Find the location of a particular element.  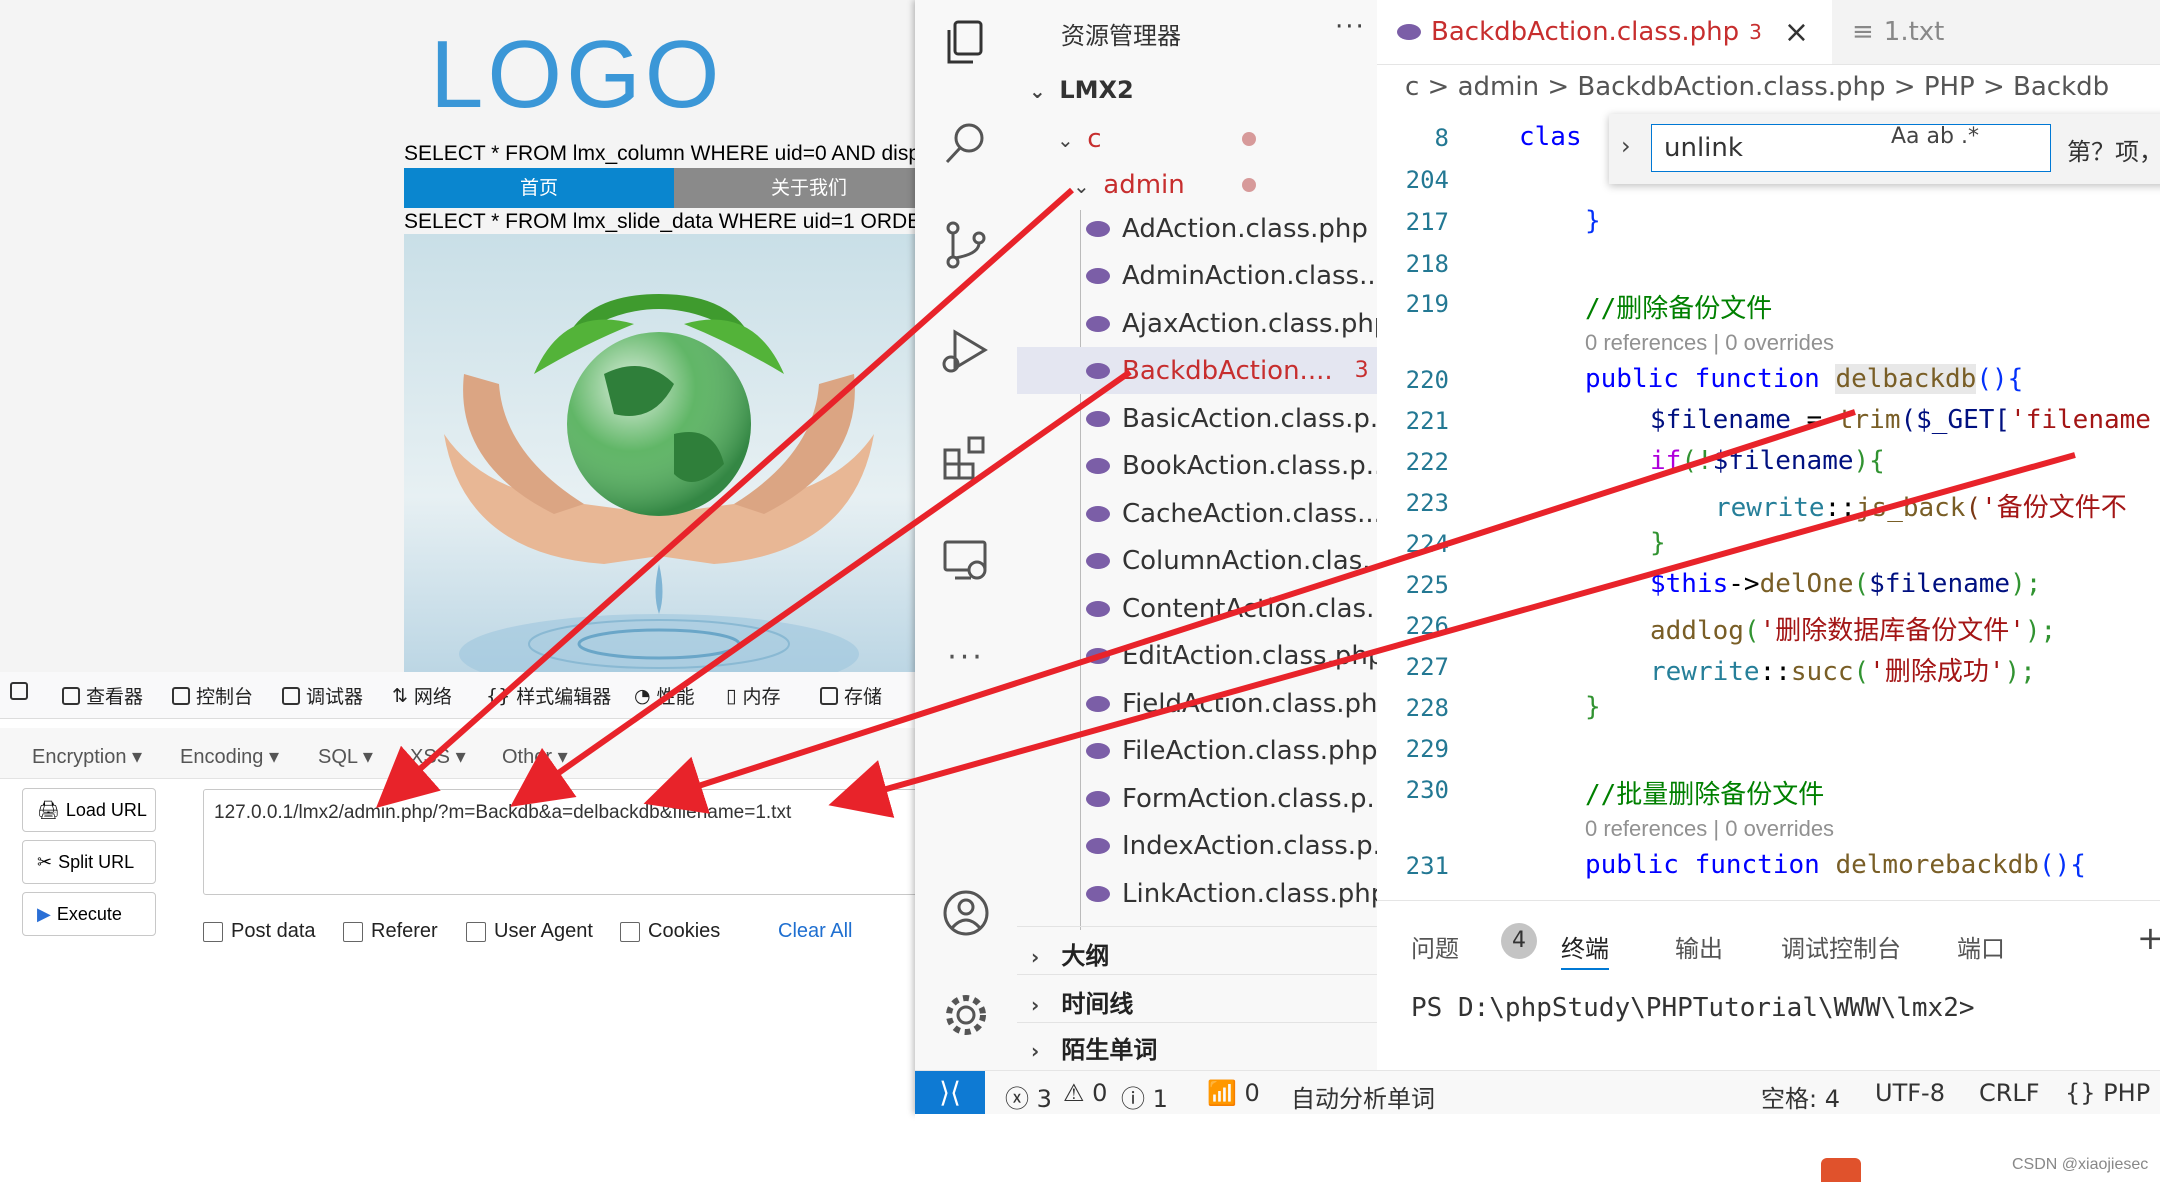

errors-status: ⓧ 3 is located at coordinates (1028, 1096).